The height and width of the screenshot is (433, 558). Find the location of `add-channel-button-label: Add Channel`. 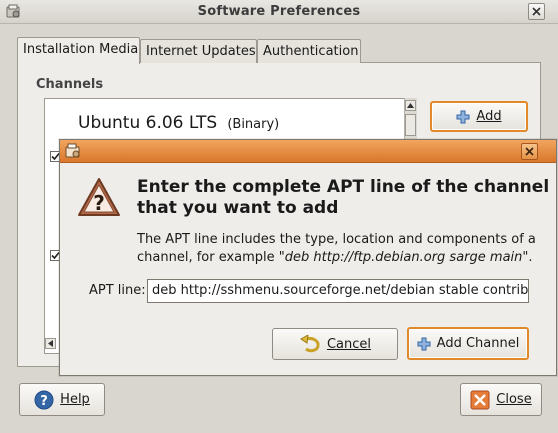

add-channel-button-label: Add Channel is located at coordinates (478, 343).